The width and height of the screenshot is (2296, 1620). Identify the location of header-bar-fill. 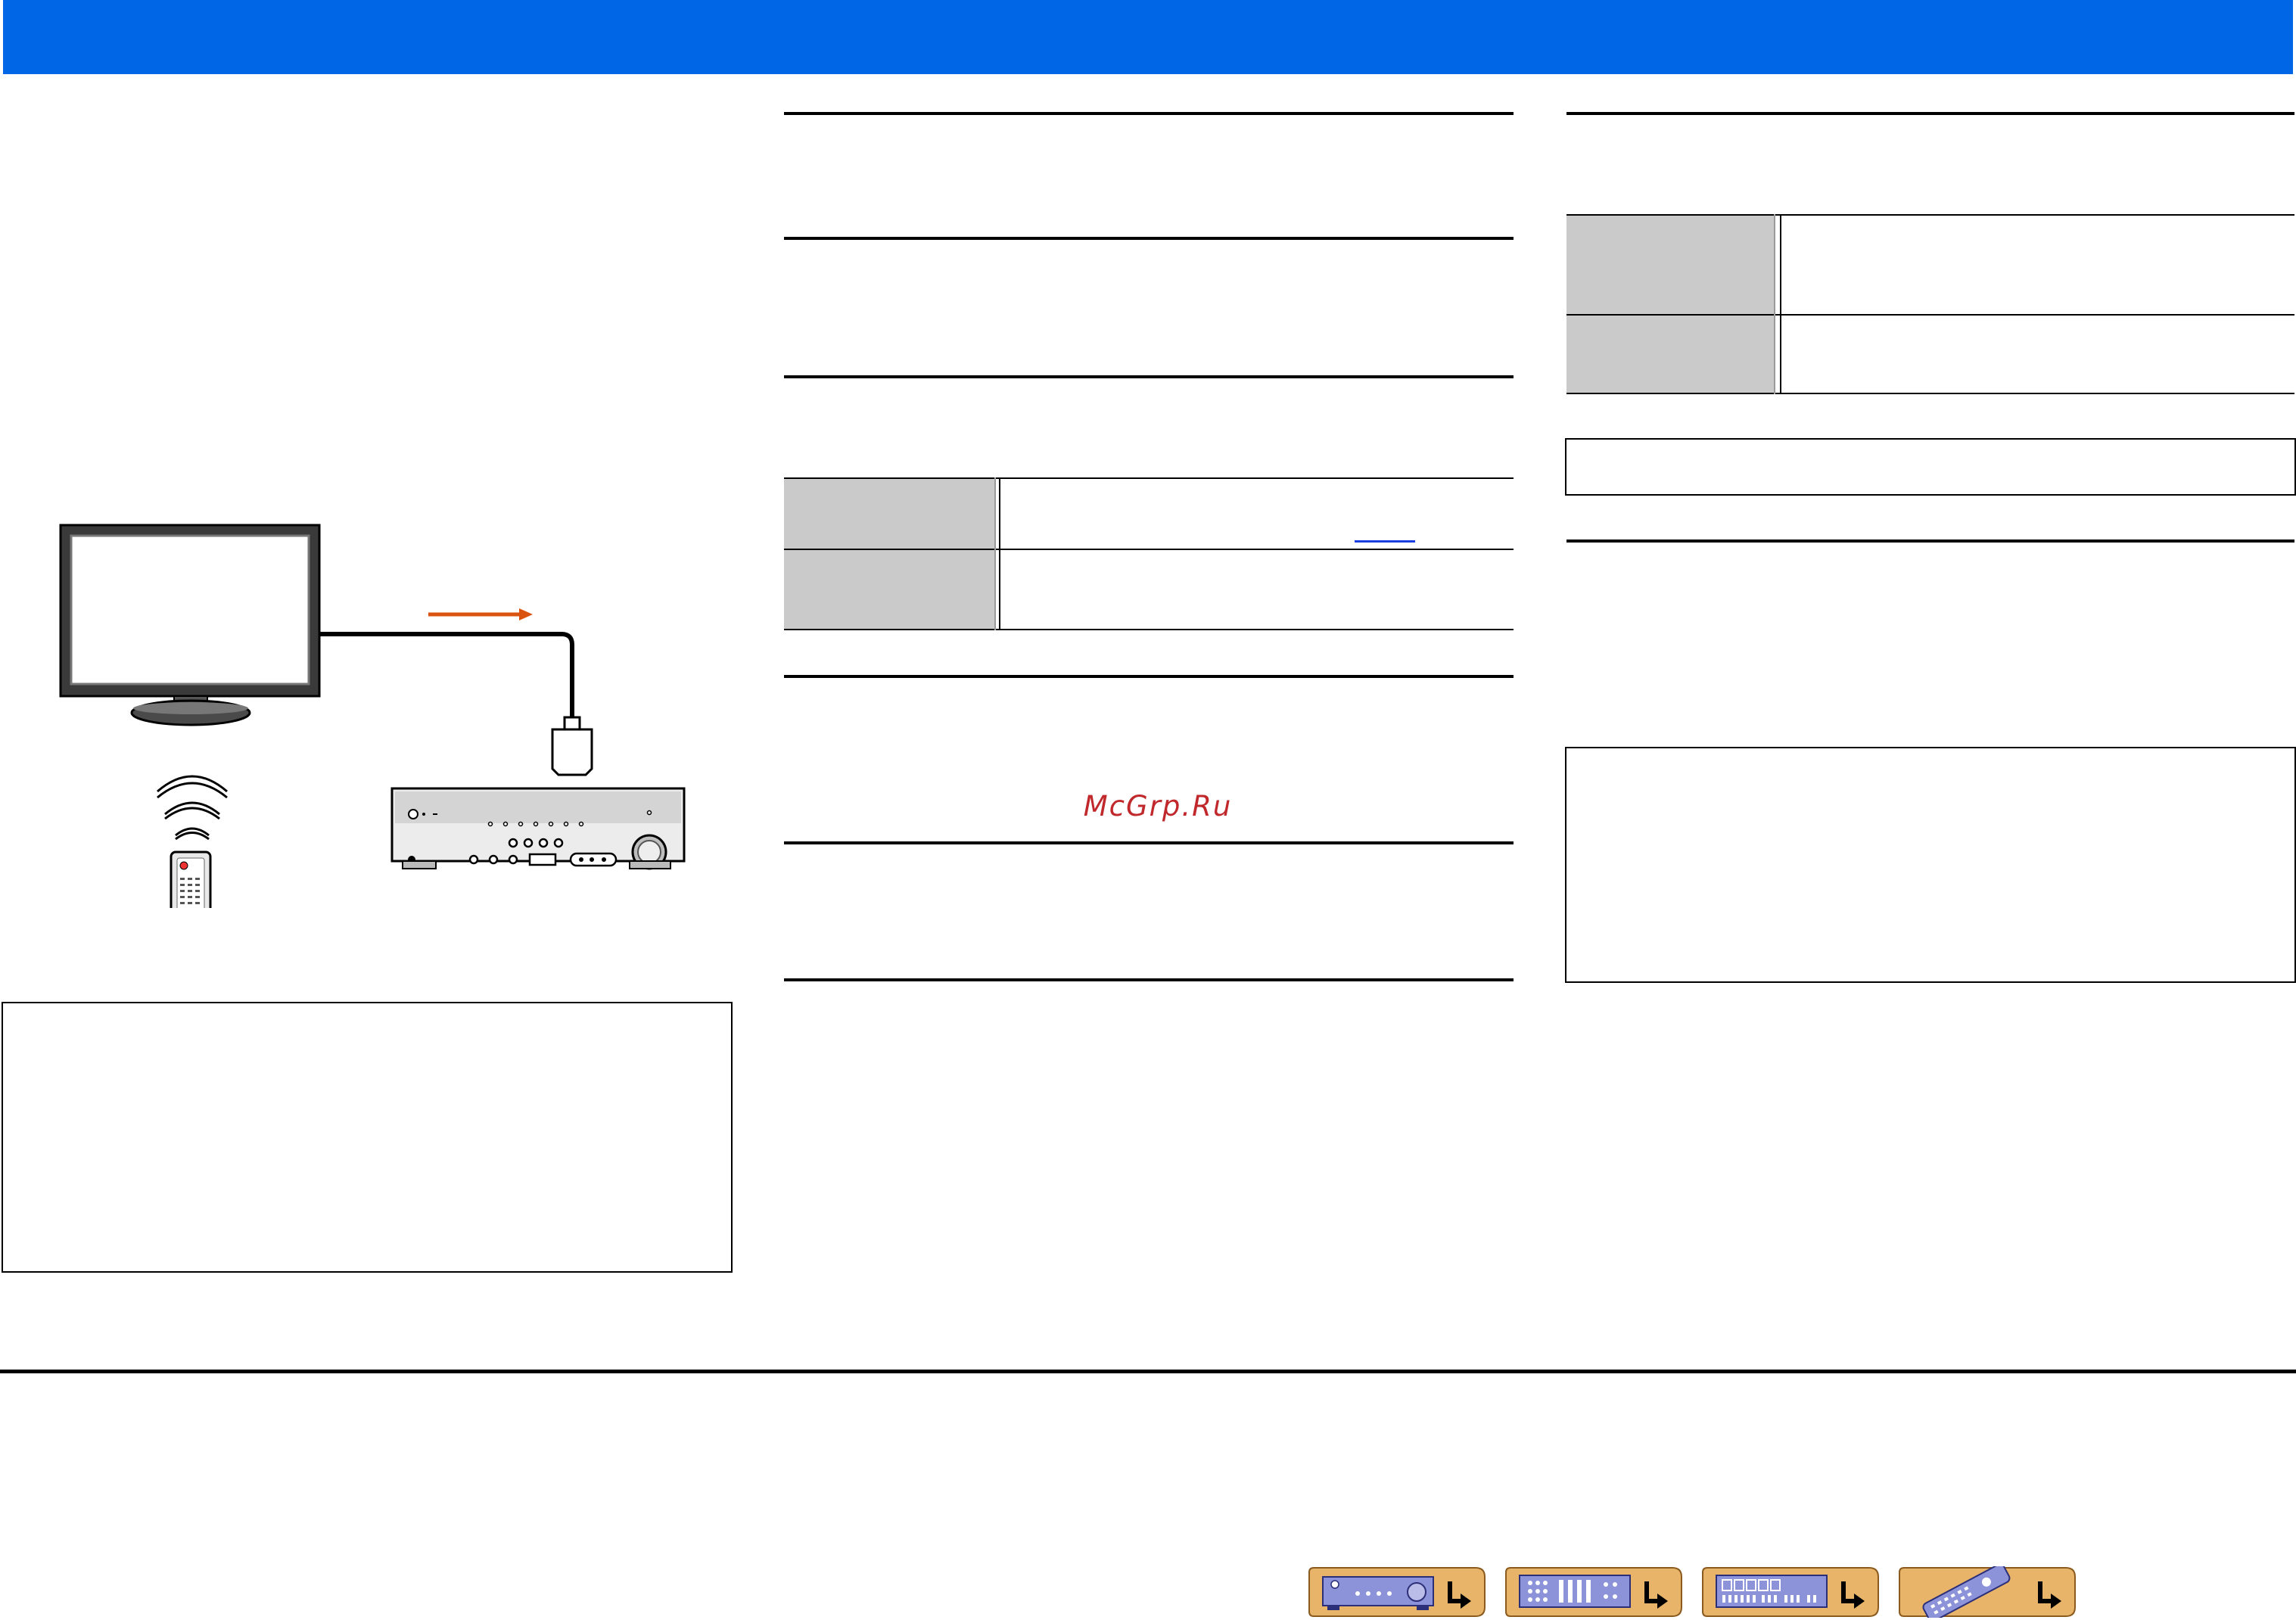
(1148, 37).